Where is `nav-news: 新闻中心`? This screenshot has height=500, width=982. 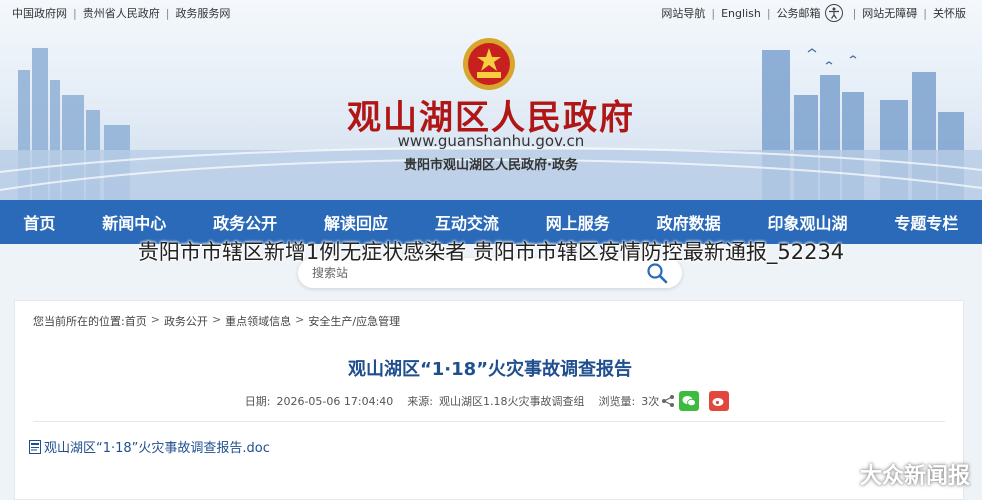
nav-news: 新闻中心 is located at coordinates (134, 222).